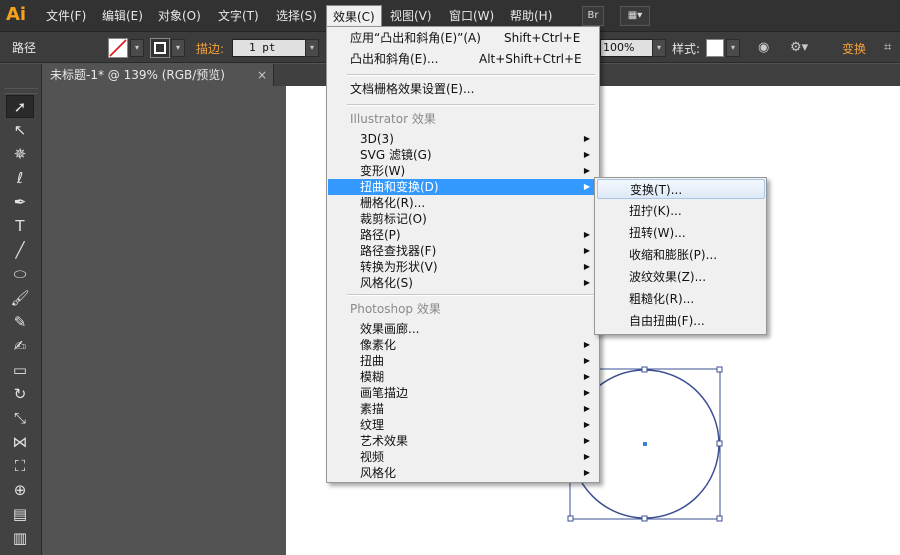  What do you see at coordinates (20, 514) in the screenshot?
I see `perspective-grid-tool-icon: ▤` at bounding box center [20, 514].